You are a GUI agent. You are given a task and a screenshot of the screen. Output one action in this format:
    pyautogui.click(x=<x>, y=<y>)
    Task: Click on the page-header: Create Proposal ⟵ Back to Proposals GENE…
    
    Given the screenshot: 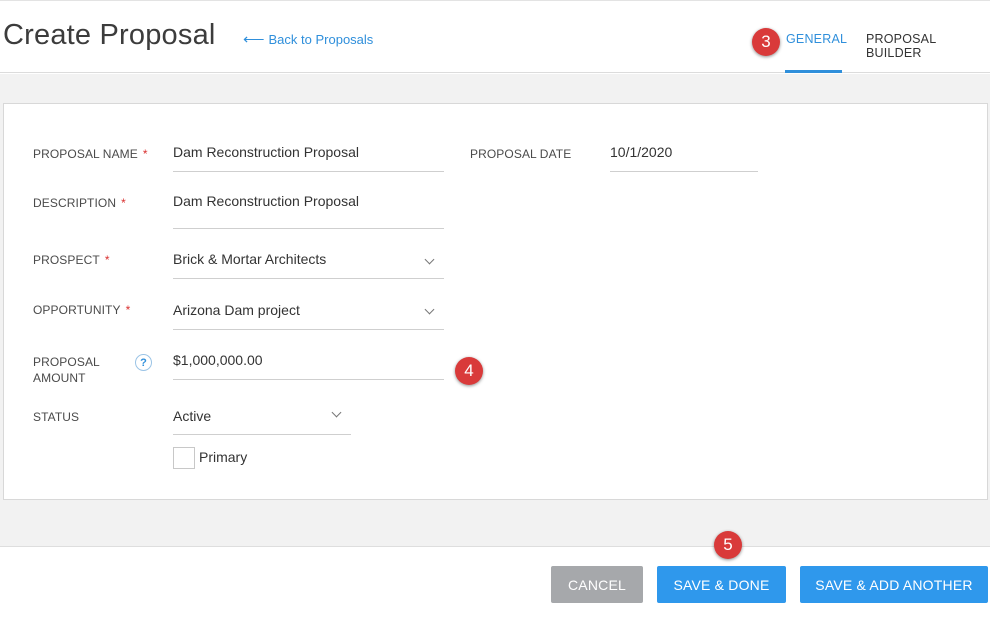 What is the action you would take?
    pyautogui.click(x=495, y=36)
    